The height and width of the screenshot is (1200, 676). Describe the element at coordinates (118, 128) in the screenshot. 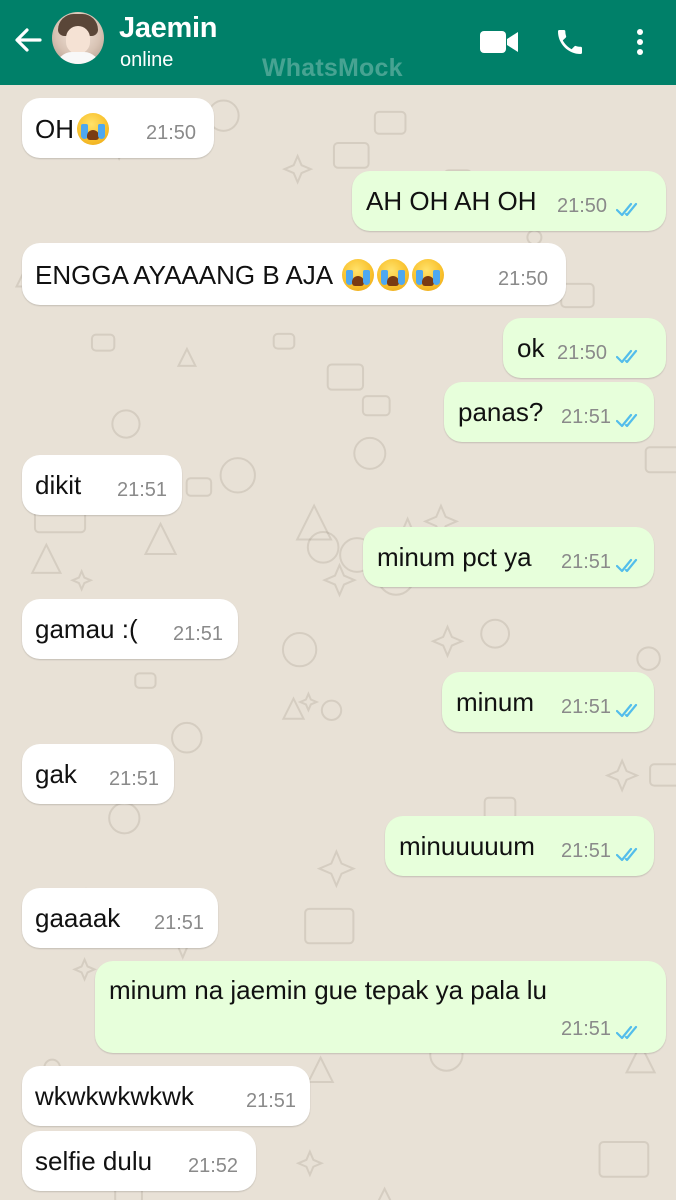

I see `message-incoming: OH 21:50` at that location.